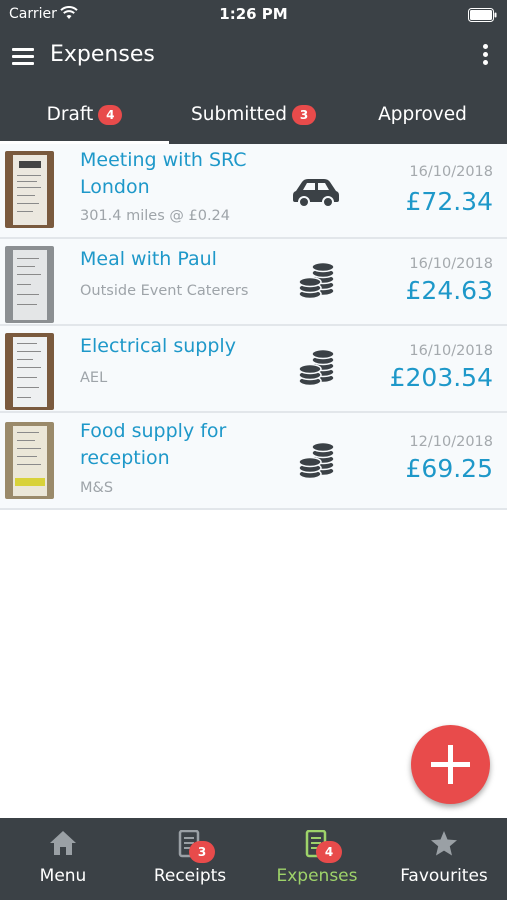 Image resolution: width=507 pixels, height=900 pixels. What do you see at coordinates (63, 876) in the screenshot?
I see `nav-label: Menu` at bounding box center [63, 876].